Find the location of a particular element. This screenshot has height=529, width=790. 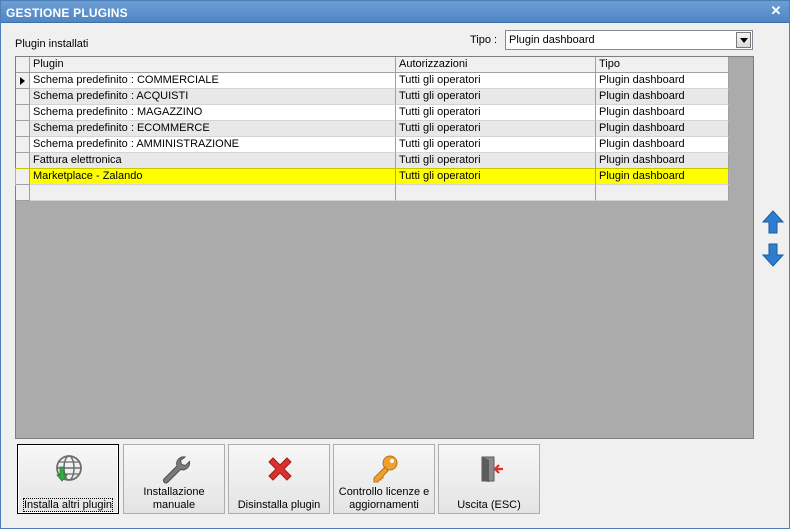

title-bar: GESTIONE PLUGINS ✕ is located at coordinates (395, 12).